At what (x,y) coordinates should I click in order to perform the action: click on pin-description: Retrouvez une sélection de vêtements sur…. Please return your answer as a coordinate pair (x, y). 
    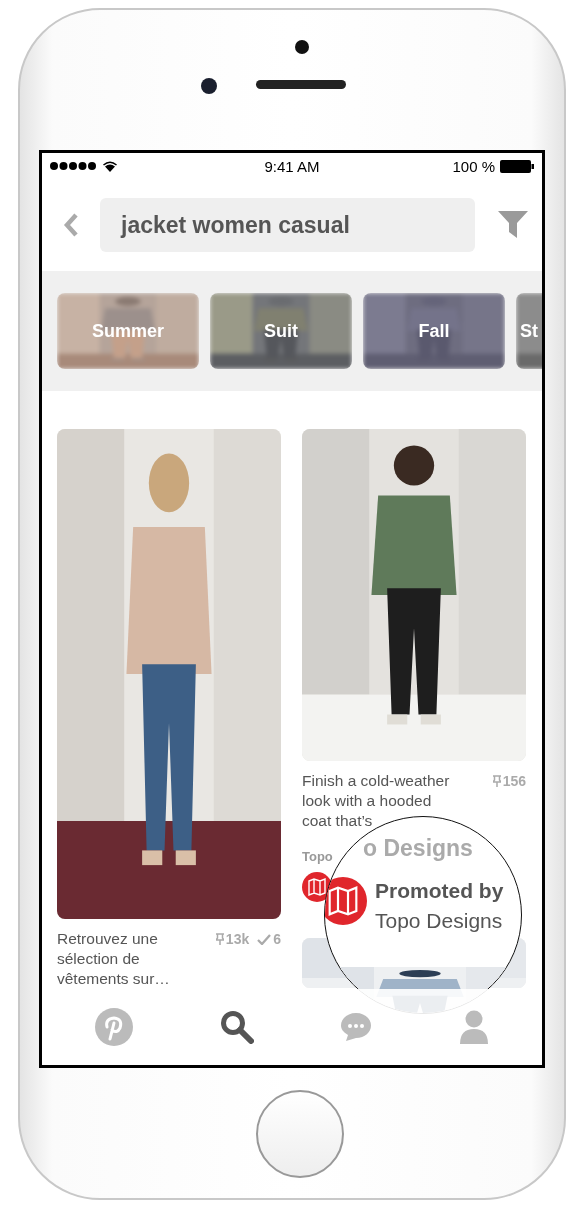
    Looking at the image, I should click on (114, 959).